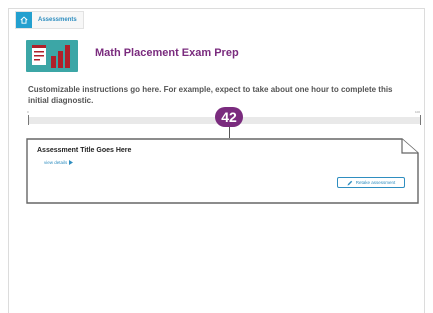 This screenshot has height=313, width=433. What do you see at coordinates (71, 162) in the screenshot?
I see `caret-right-icon` at bounding box center [71, 162].